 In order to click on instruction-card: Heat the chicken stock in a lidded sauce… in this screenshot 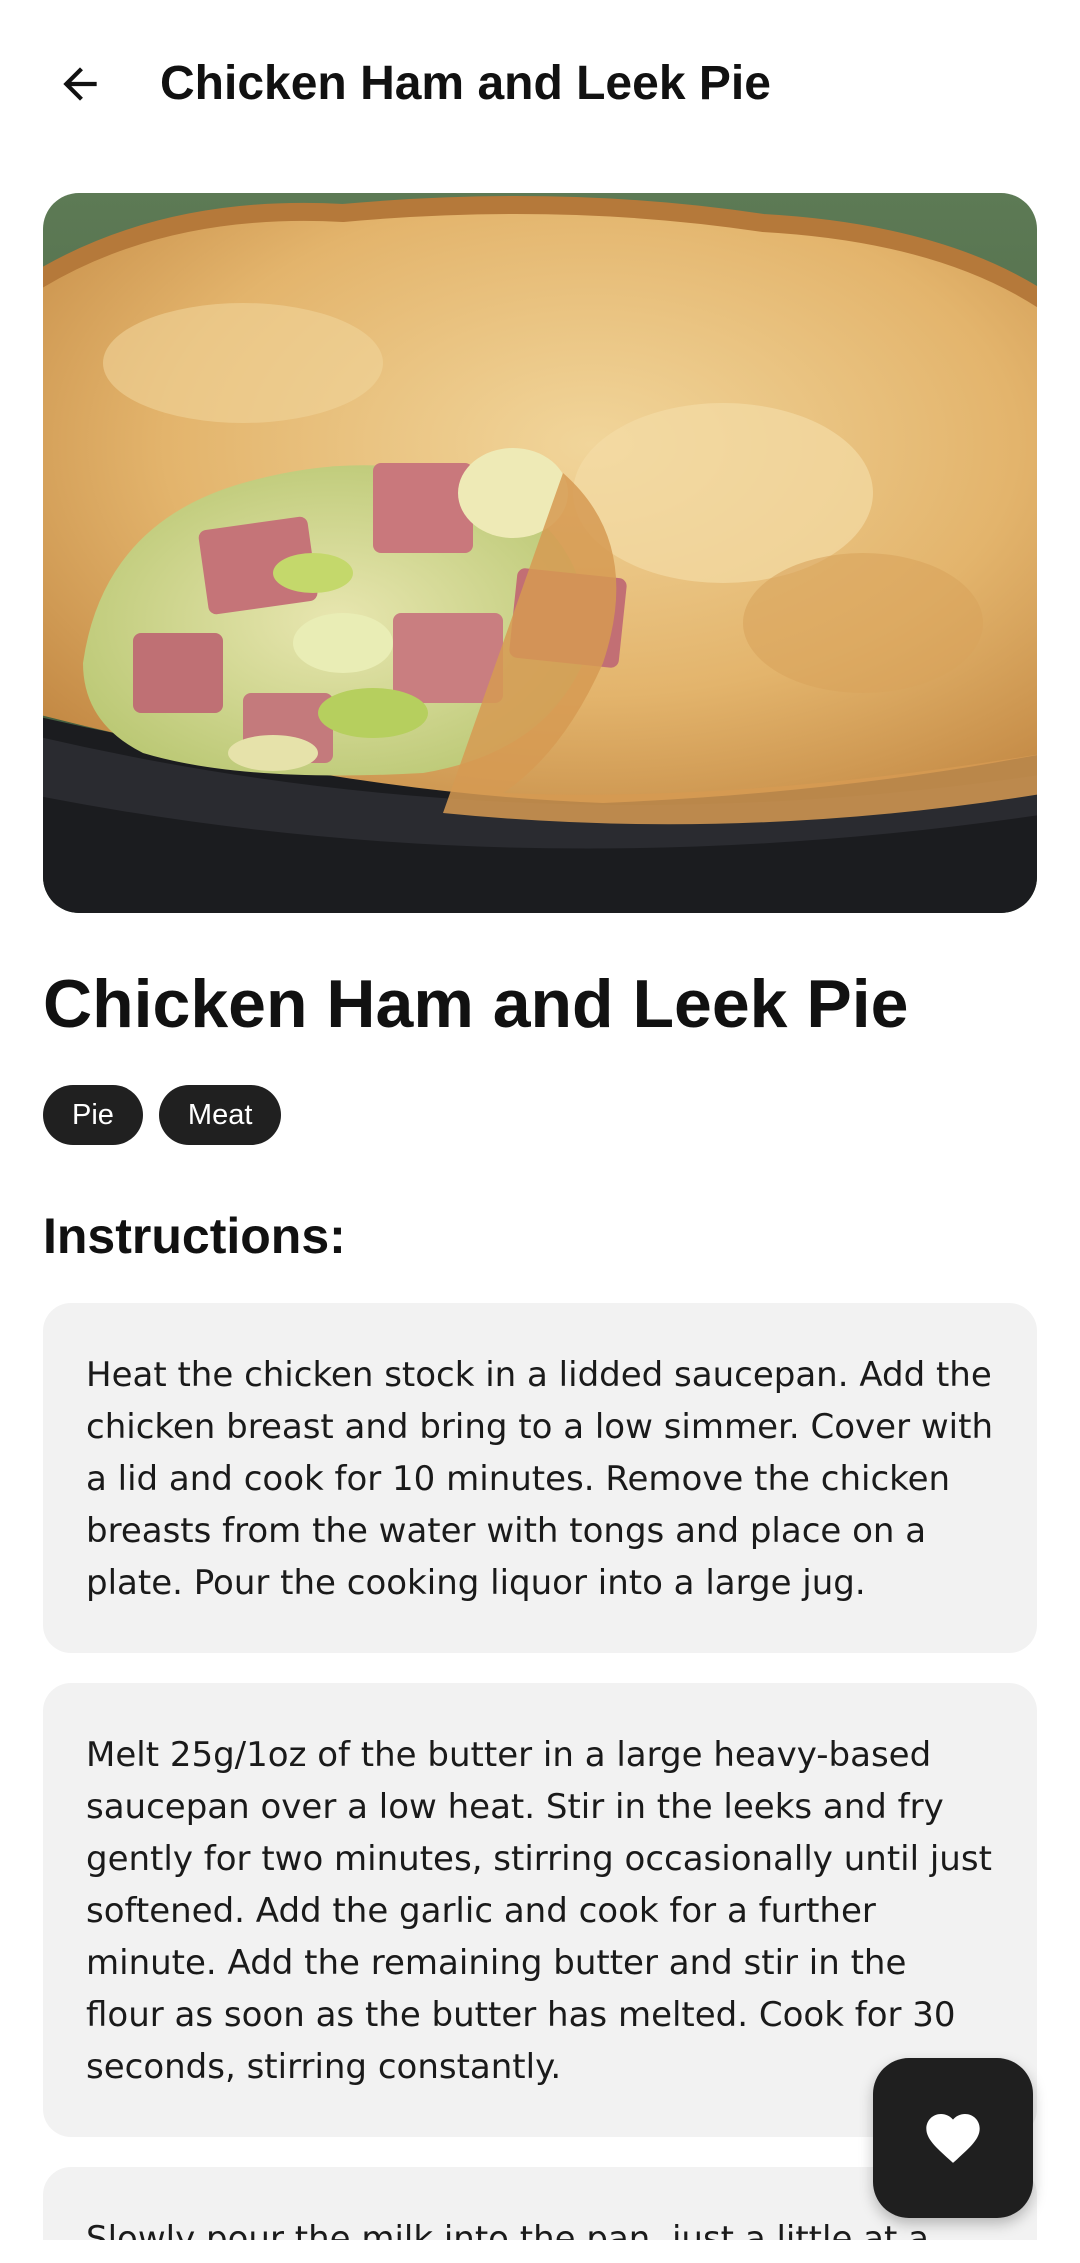, I will do `click(540, 1478)`.